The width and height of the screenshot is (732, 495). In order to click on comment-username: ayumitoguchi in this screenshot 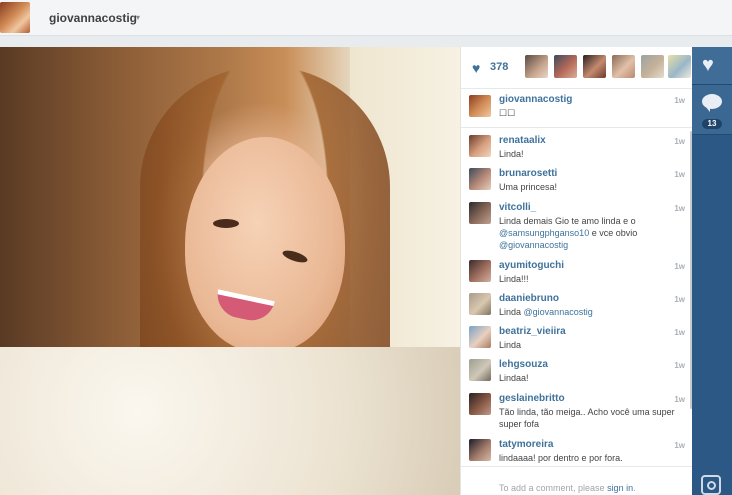, I will do `click(531, 265)`.